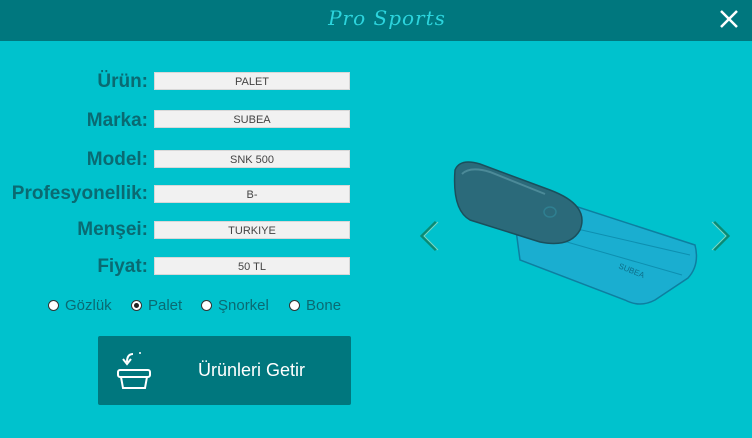 The height and width of the screenshot is (438, 752). What do you see at coordinates (79, 193) in the screenshot?
I see `label-profesyonellik: Profesyonellik:` at bounding box center [79, 193].